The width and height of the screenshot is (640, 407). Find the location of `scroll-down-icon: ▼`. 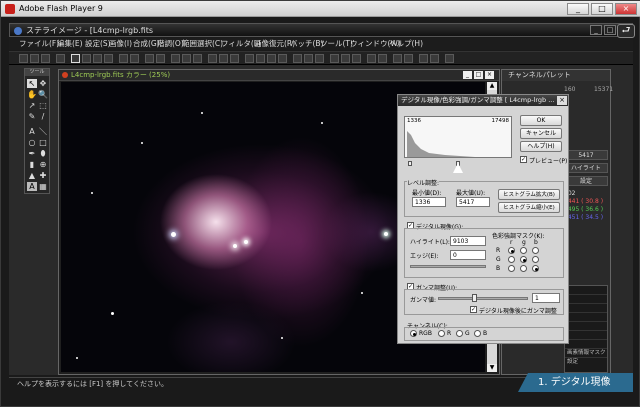

scroll-down-icon: ▼ is located at coordinates (492, 368).